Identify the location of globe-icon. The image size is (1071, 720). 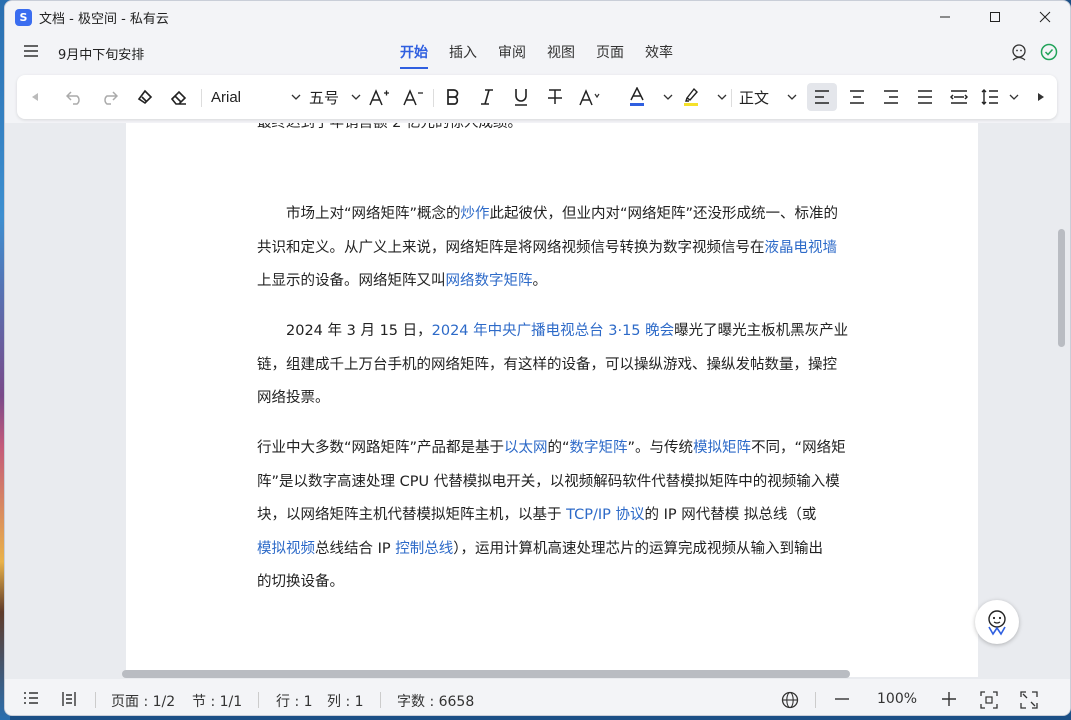
(790, 700).